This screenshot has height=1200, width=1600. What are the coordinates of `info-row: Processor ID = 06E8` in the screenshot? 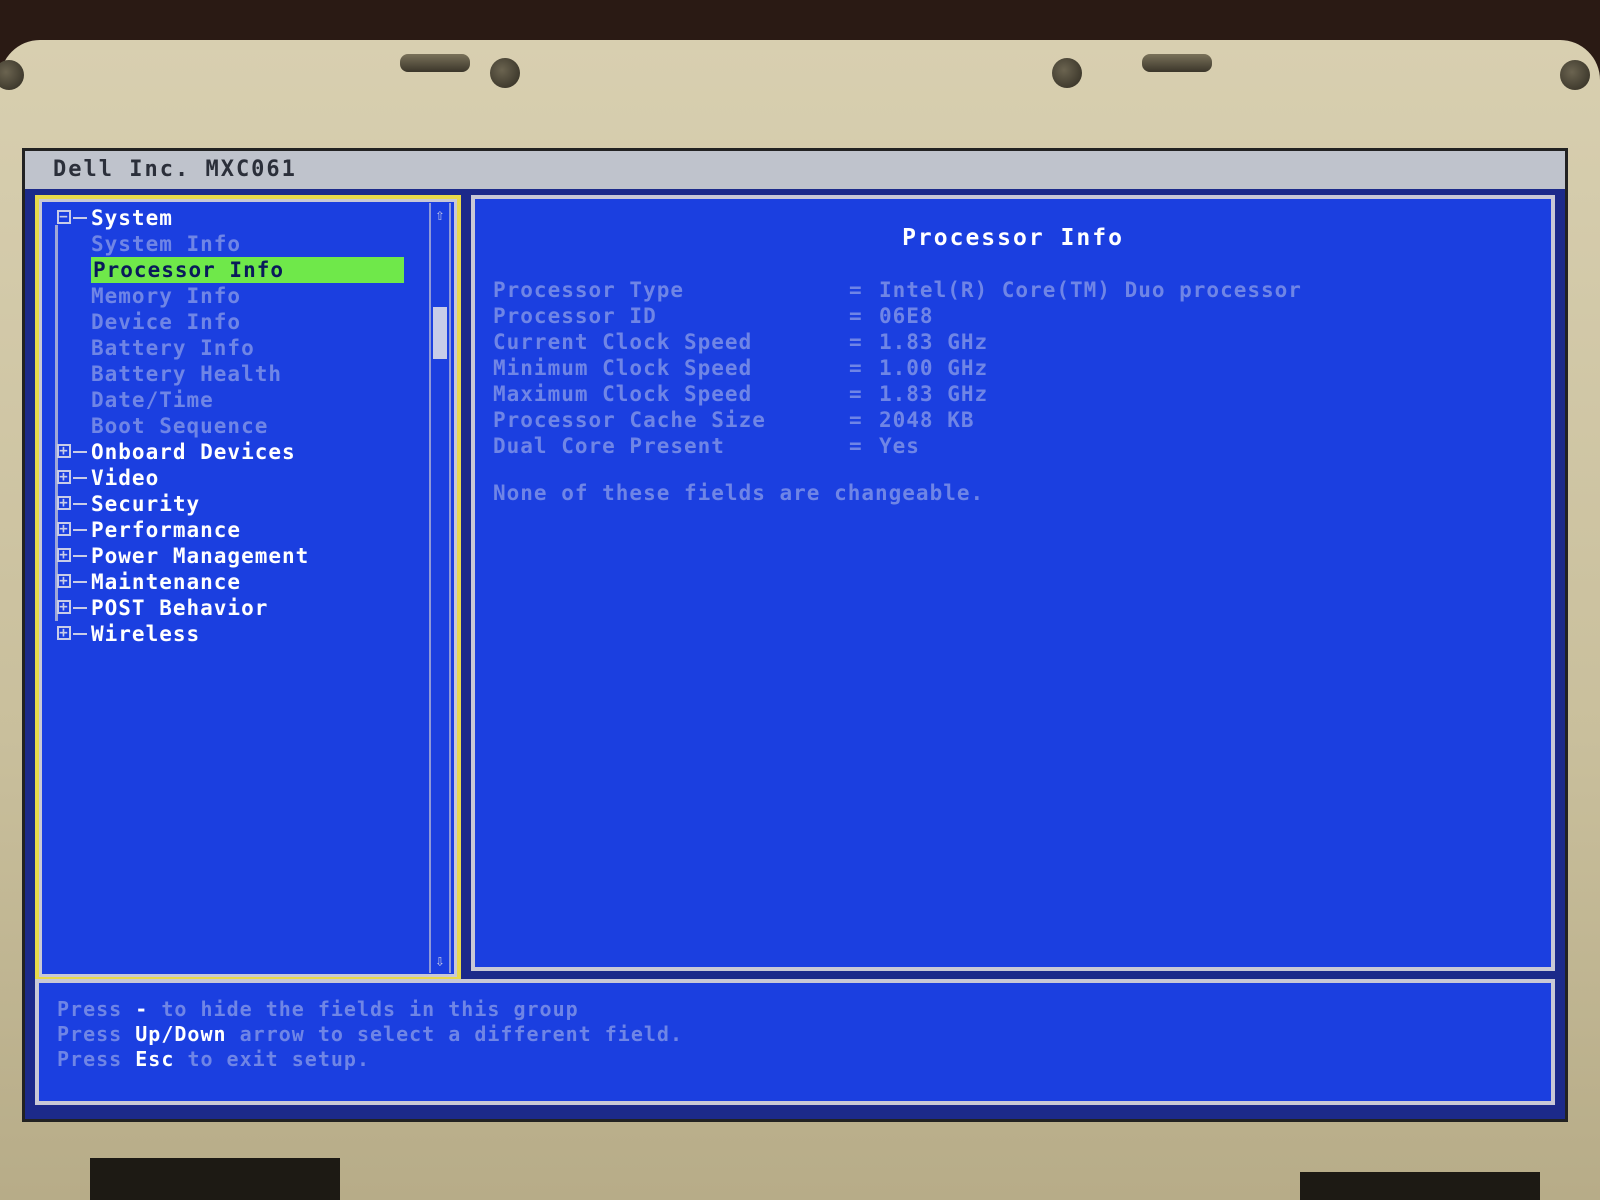 It's located at (897, 316).